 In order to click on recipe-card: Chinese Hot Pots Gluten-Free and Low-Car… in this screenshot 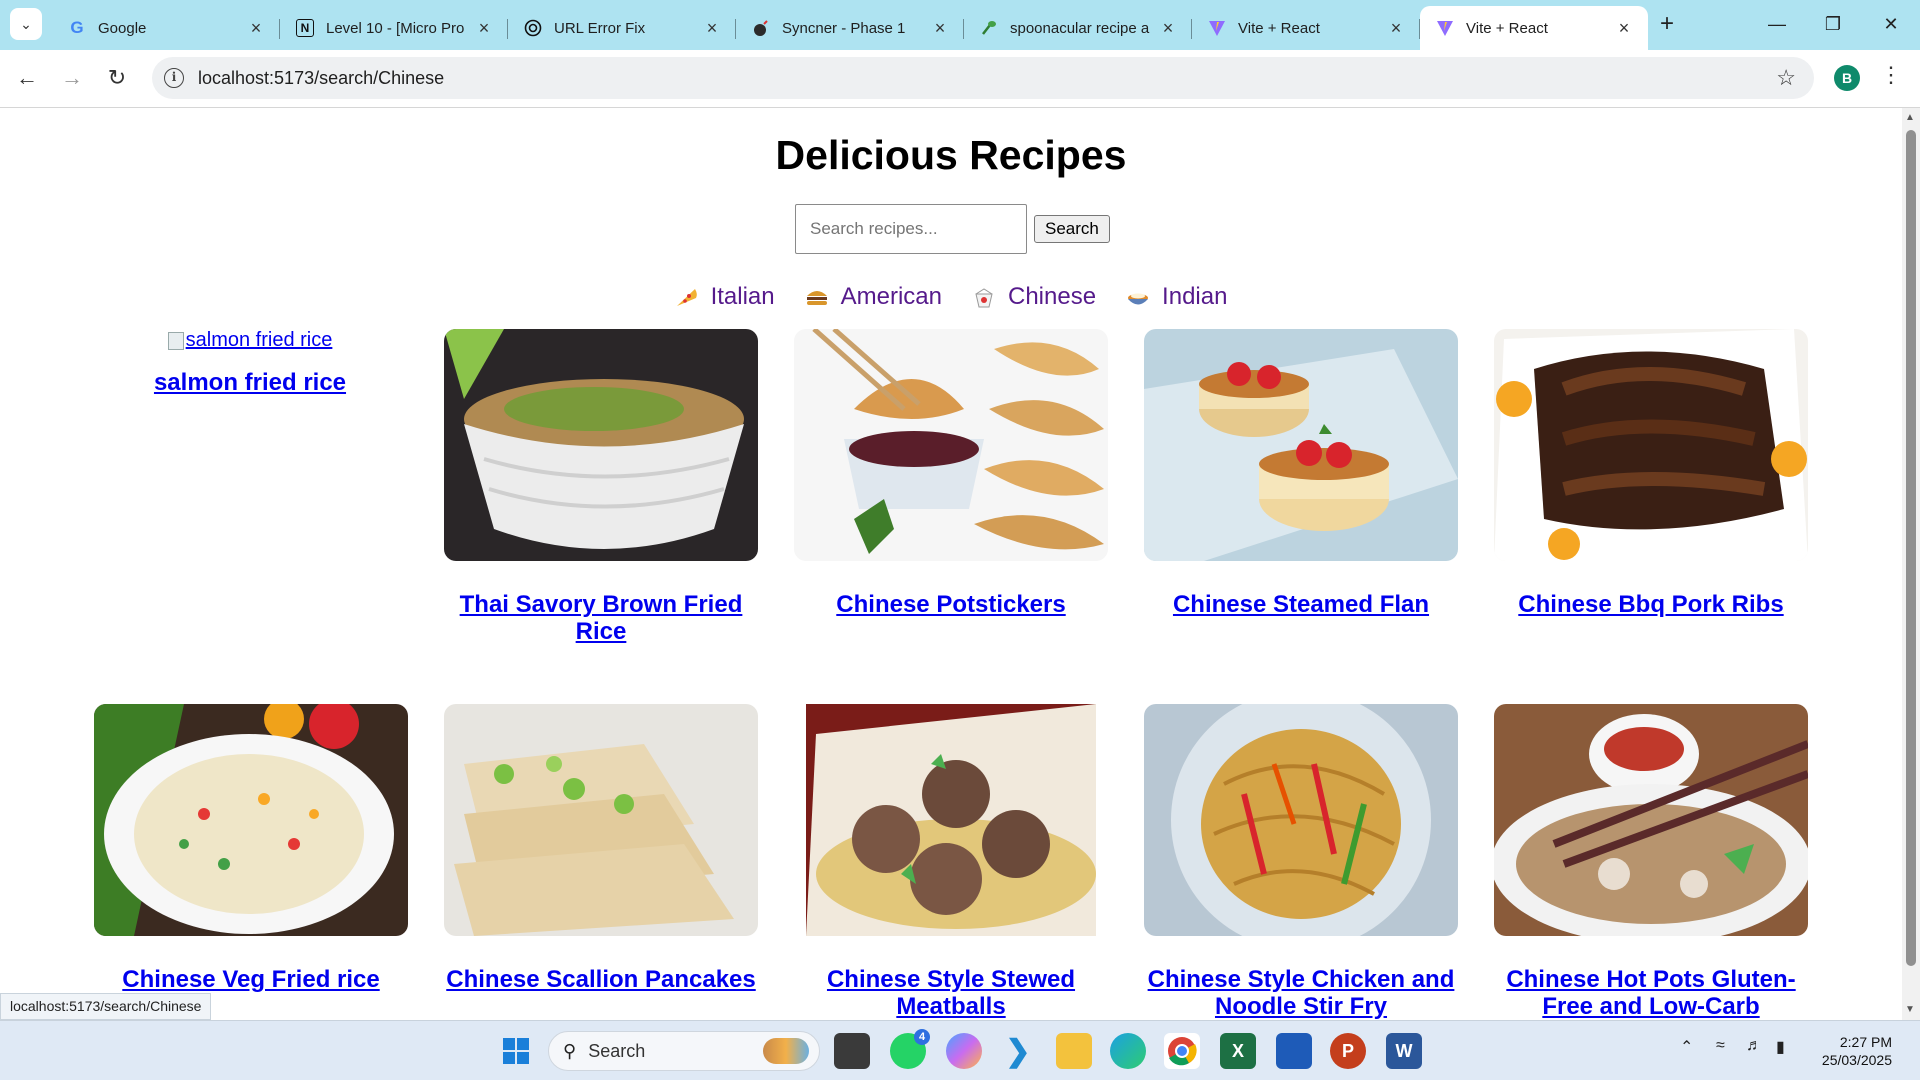, I will do `click(1651, 862)`.